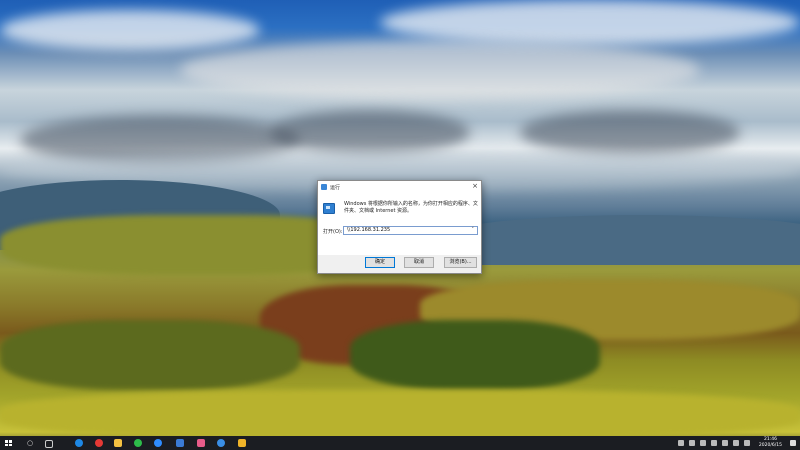 This screenshot has width=800, height=450. What do you see at coordinates (615, 240) in the screenshot?
I see `wallpaper-mountain` at bounding box center [615, 240].